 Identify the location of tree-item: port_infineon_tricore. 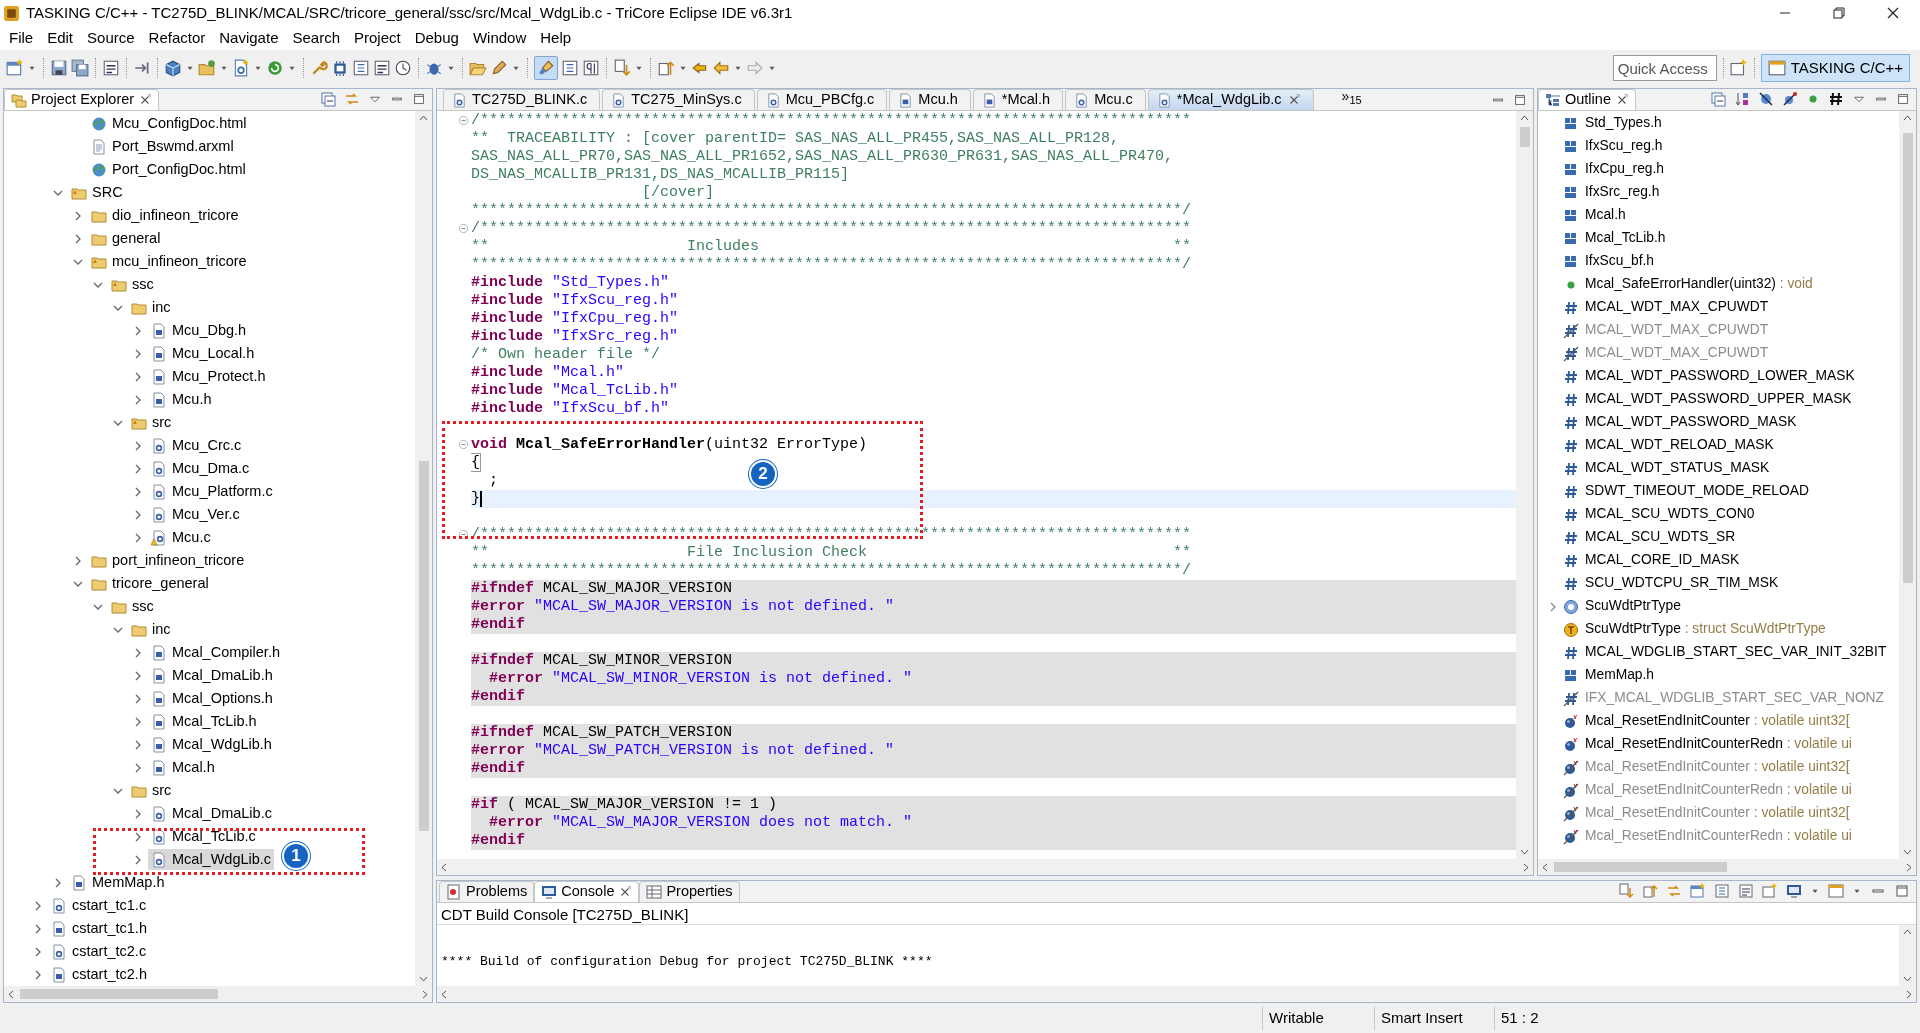
(168, 560).